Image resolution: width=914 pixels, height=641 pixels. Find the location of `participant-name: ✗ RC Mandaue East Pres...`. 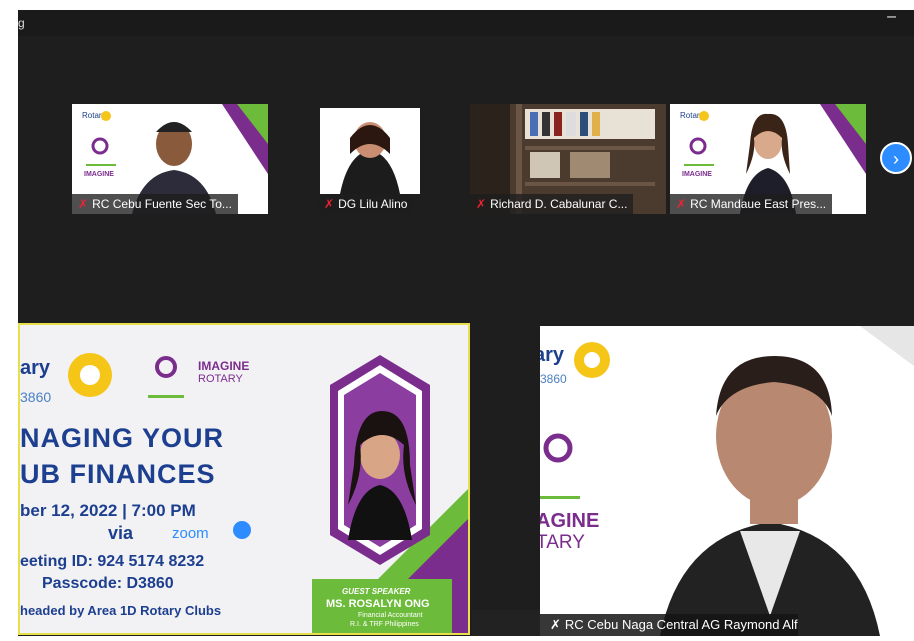

participant-name: ✗ RC Mandaue East Pres... is located at coordinates (751, 204).